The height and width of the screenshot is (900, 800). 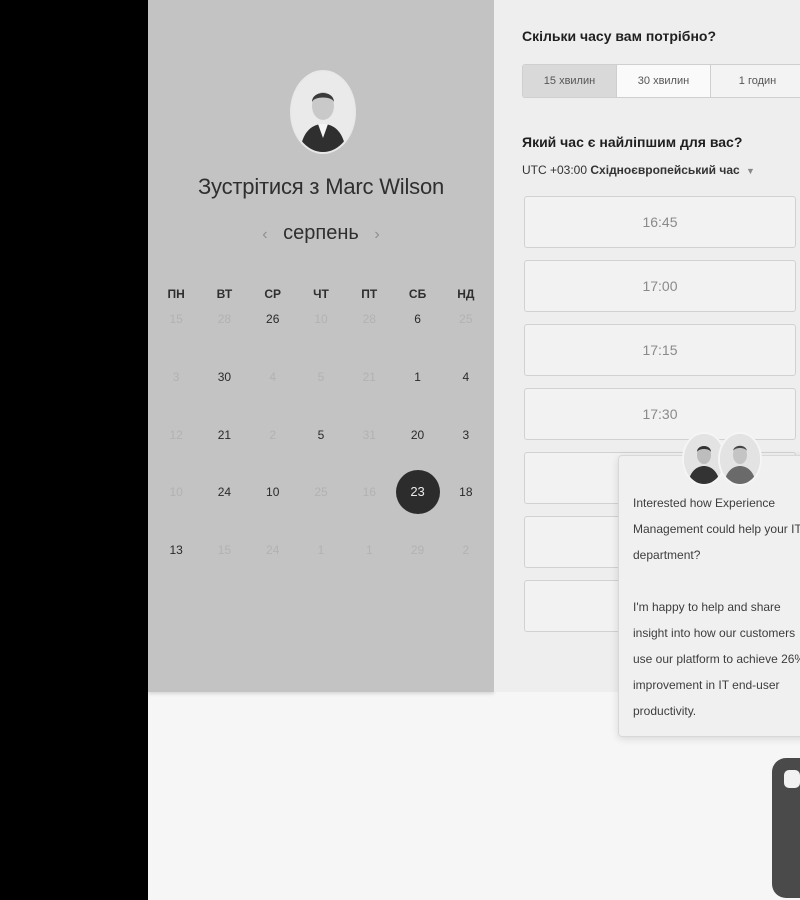 What do you see at coordinates (714, 633) in the screenshot?
I see `chat-line: insight into how our customers` at bounding box center [714, 633].